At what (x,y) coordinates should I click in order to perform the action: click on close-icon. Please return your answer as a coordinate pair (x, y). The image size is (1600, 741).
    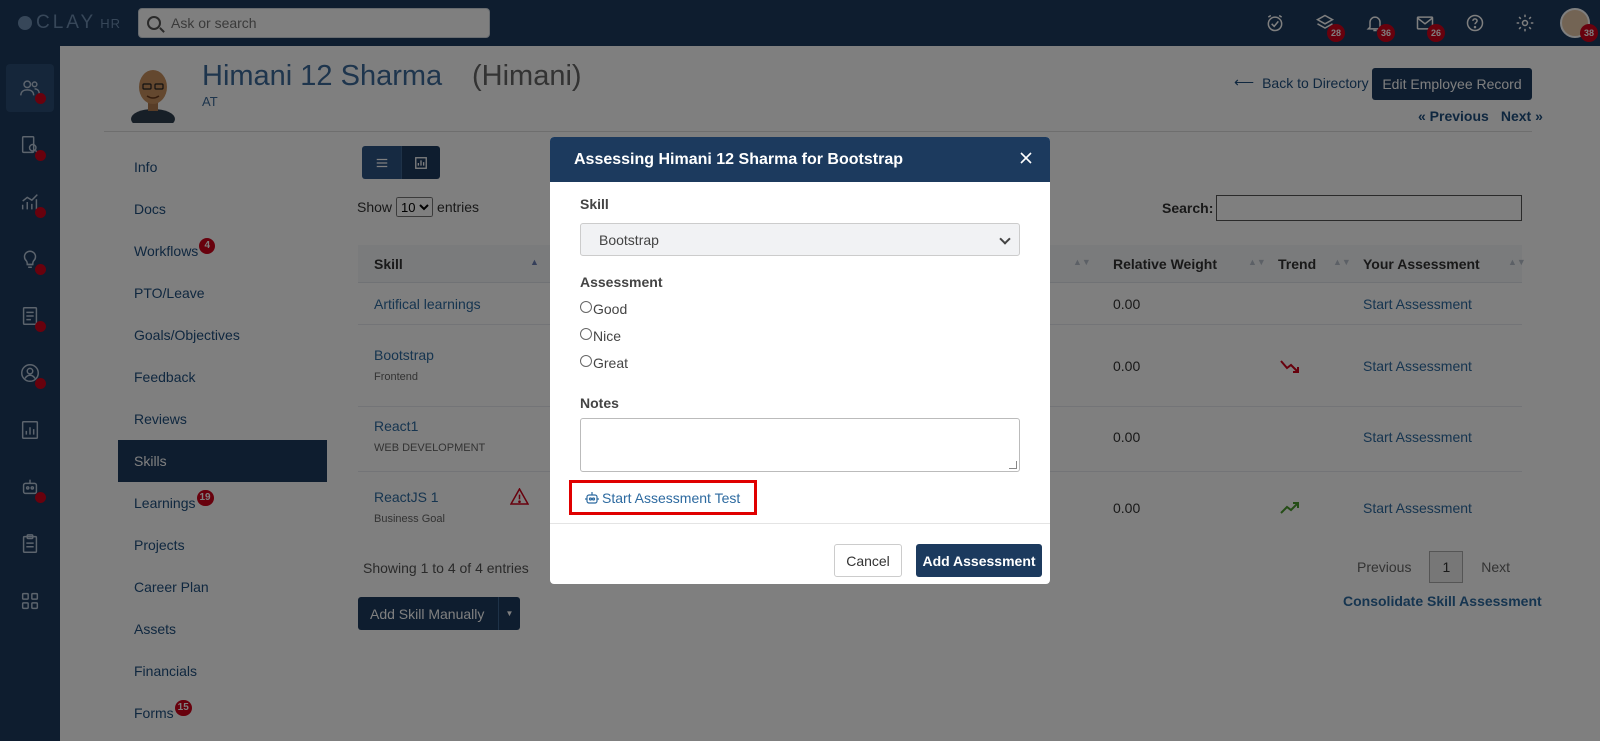
    Looking at the image, I should click on (1026, 158).